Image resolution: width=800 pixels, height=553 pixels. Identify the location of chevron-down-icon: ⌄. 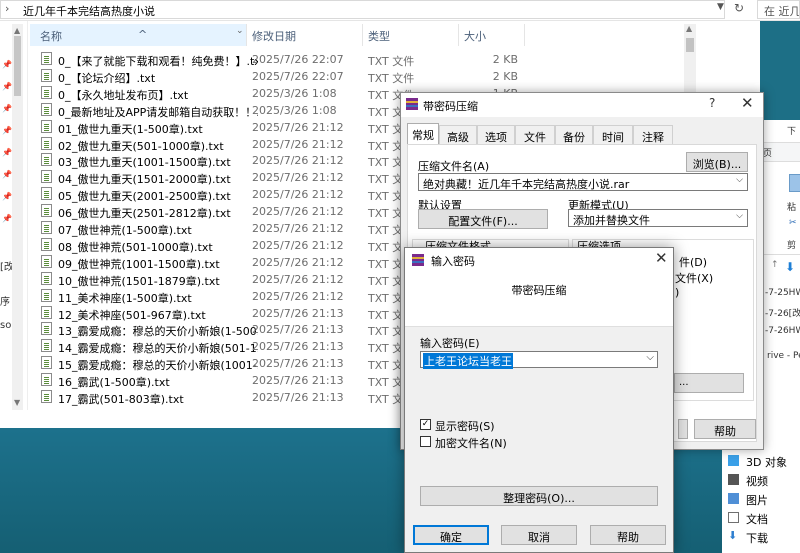
(240, 31).